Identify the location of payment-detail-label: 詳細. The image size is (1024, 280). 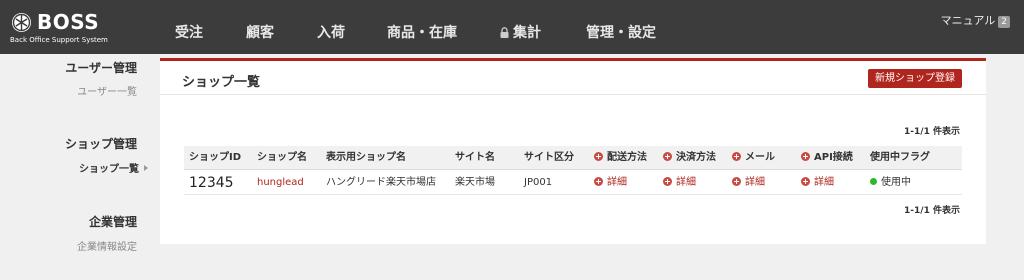
(686, 182).